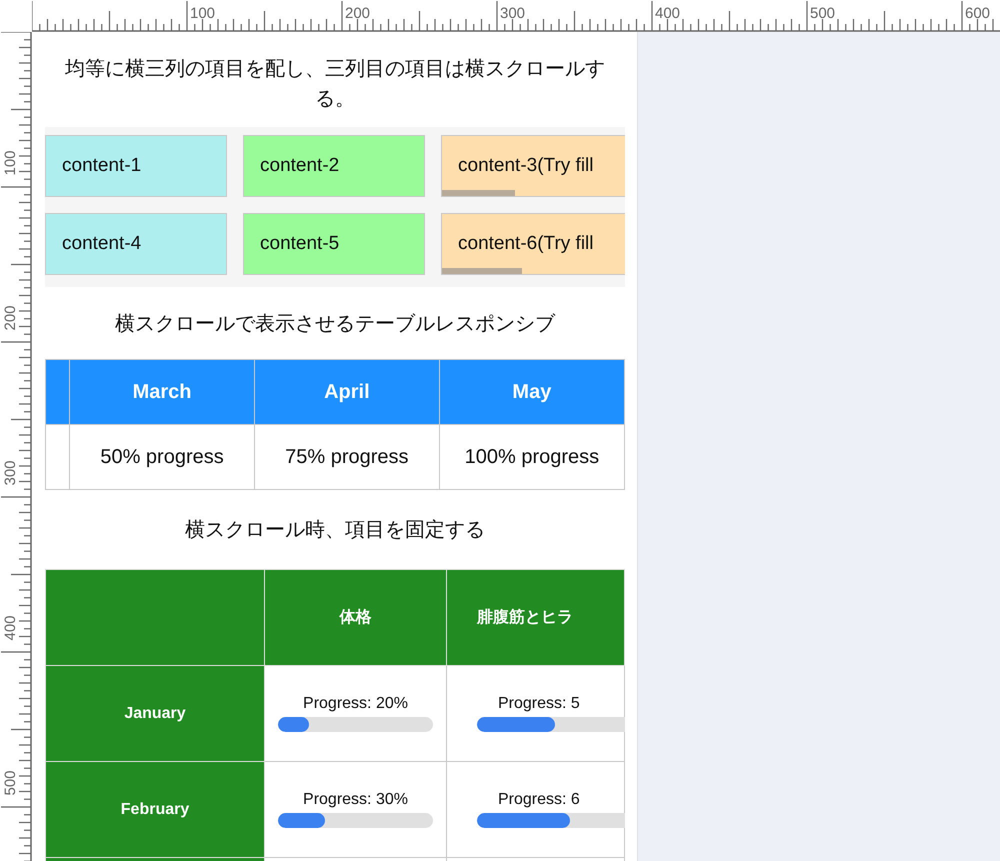 The height and width of the screenshot is (861, 1000). Describe the element at coordinates (531, 457) in the screenshot. I see `table-cell: 100% progress` at that location.